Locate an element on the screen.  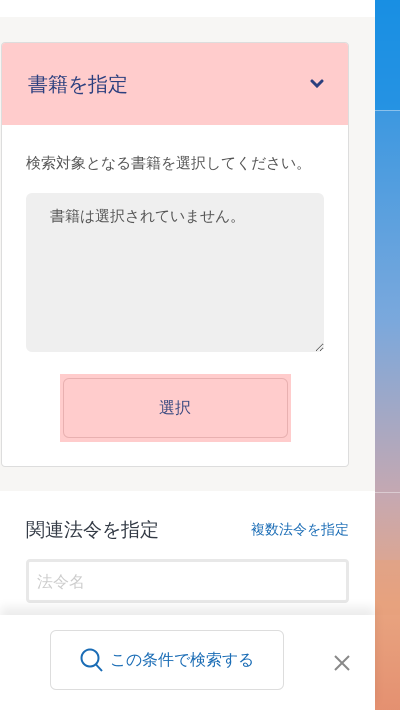
description-text: 検索対象となる書籍を選択してください。 is located at coordinates (169, 163).